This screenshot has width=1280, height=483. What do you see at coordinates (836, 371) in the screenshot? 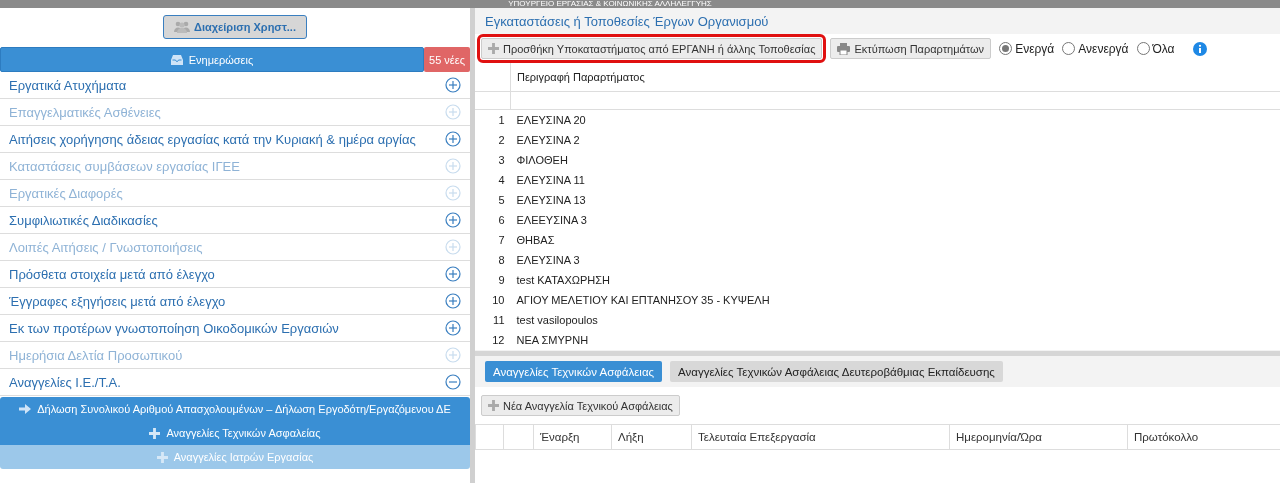
I see `tab: Αναγγελίες Τεχνικών Ασφάλειας Δευτεροβάθμιας Εκπαίδευσης` at bounding box center [836, 371].